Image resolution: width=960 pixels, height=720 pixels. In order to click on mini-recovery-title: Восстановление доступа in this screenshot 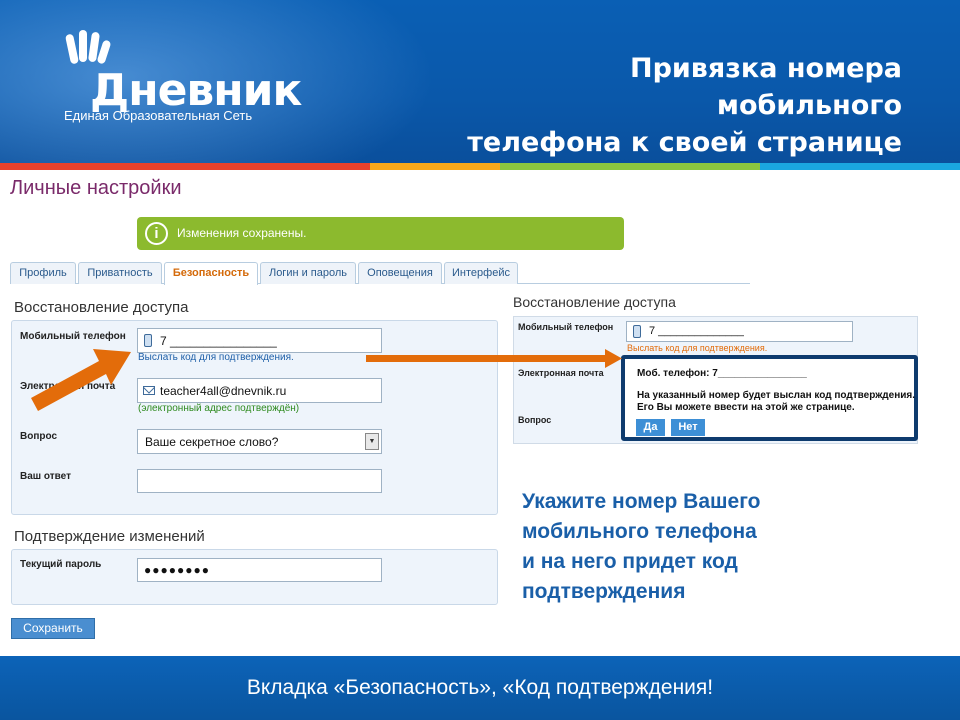, I will do `click(594, 302)`.